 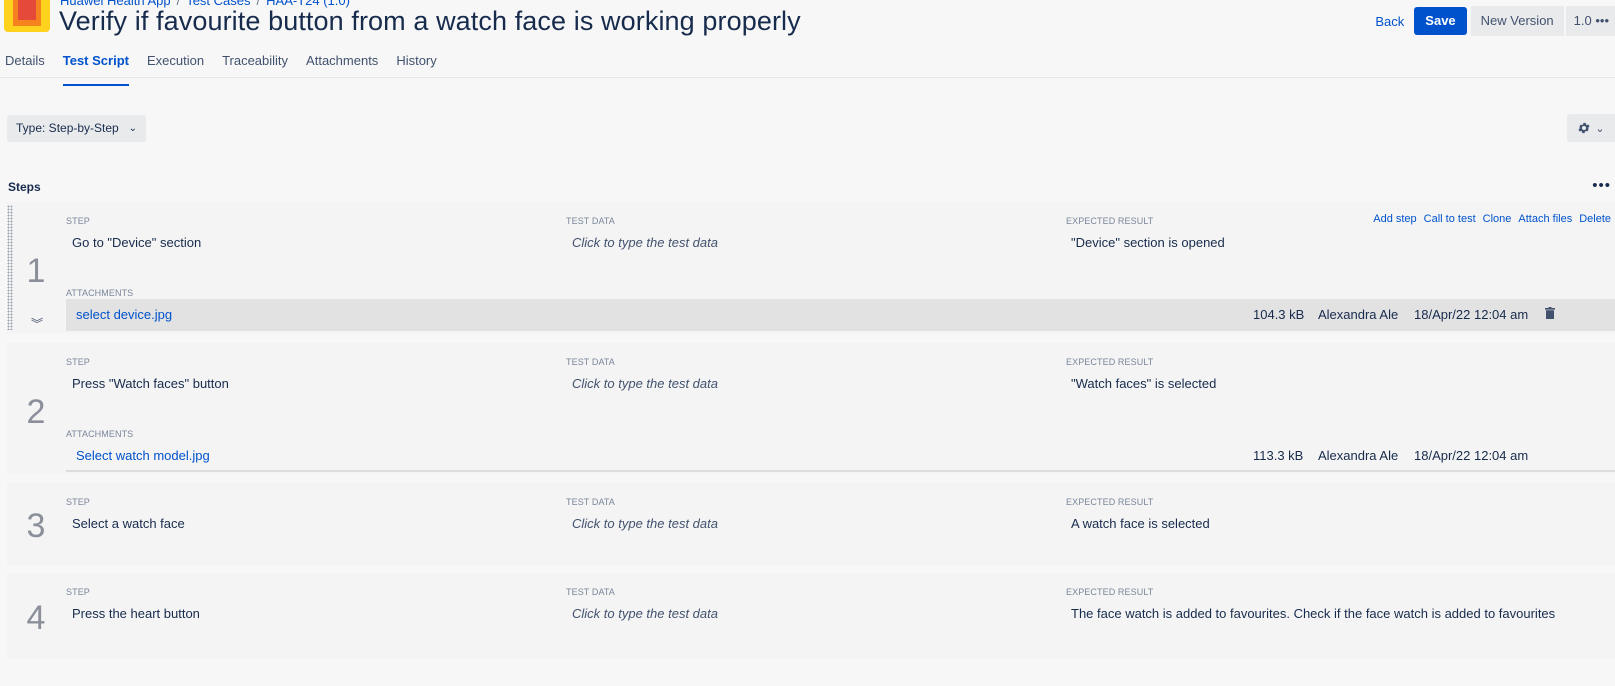 What do you see at coordinates (1140, 523) in the screenshot?
I see `expected-result: A watch face is selected` at bounding box center [1140, 523].